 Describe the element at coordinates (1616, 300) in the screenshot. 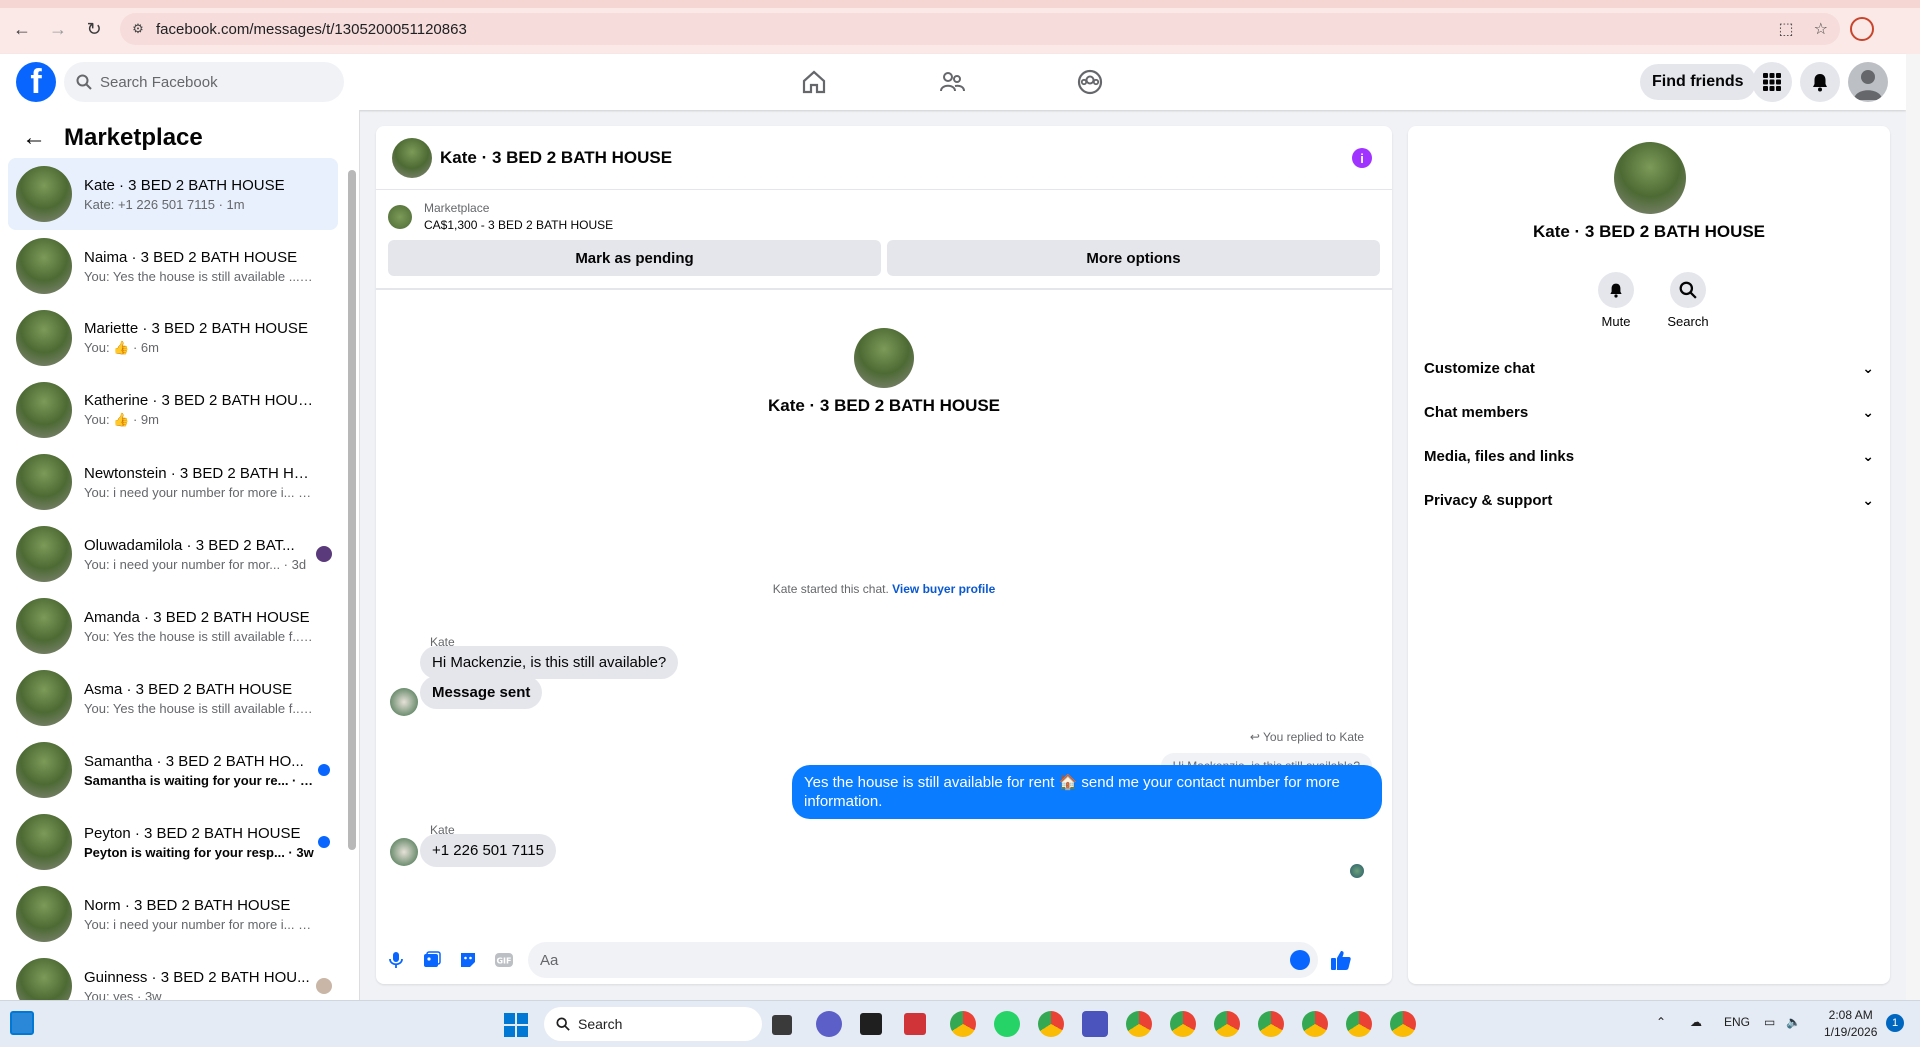

I see `mute-button: Mute` at that location.